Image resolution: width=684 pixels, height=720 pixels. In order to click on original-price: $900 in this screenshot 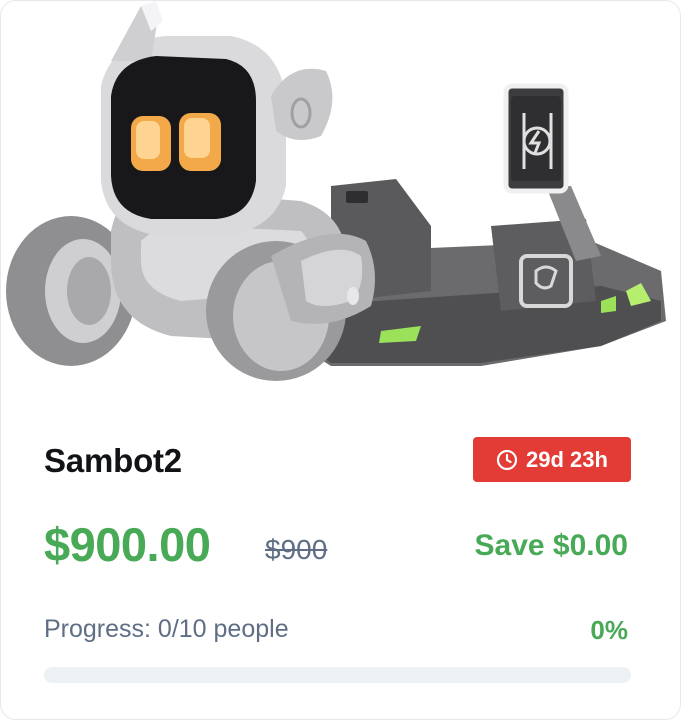, I will do `click(296, 549)`.